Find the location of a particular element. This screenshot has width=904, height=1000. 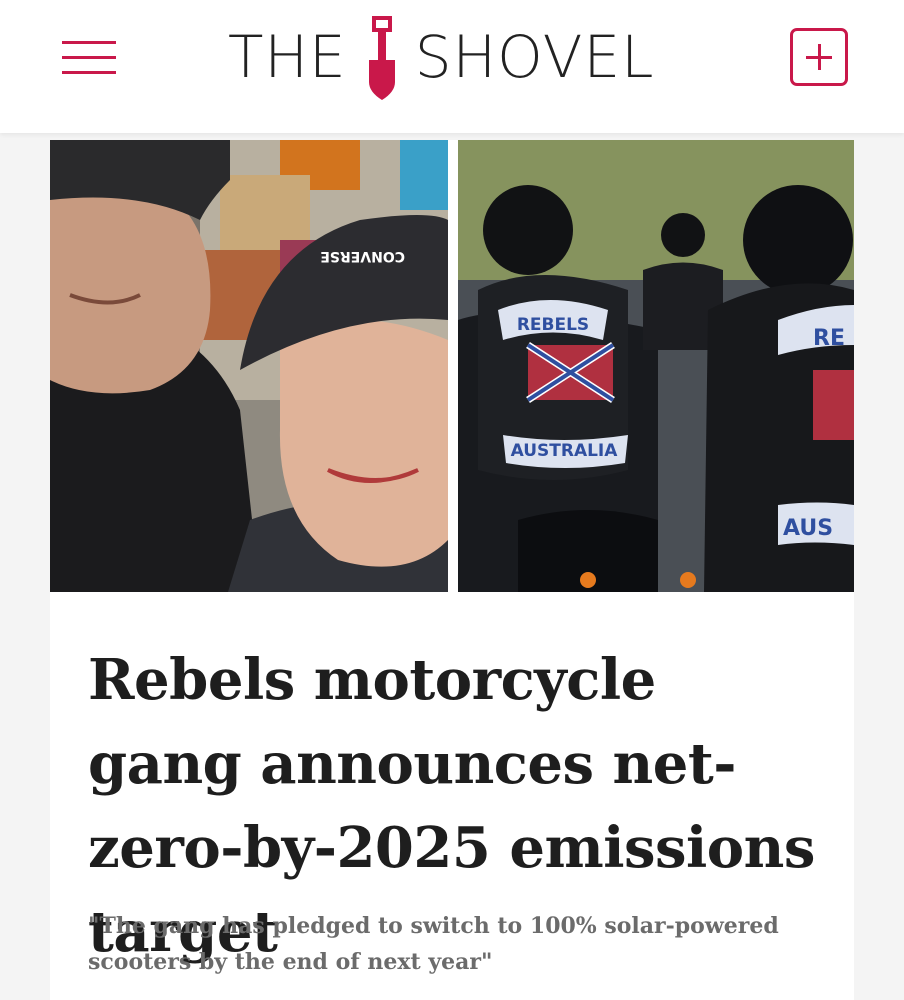

logo-text-the: THE is located at coordinates (287, 57).